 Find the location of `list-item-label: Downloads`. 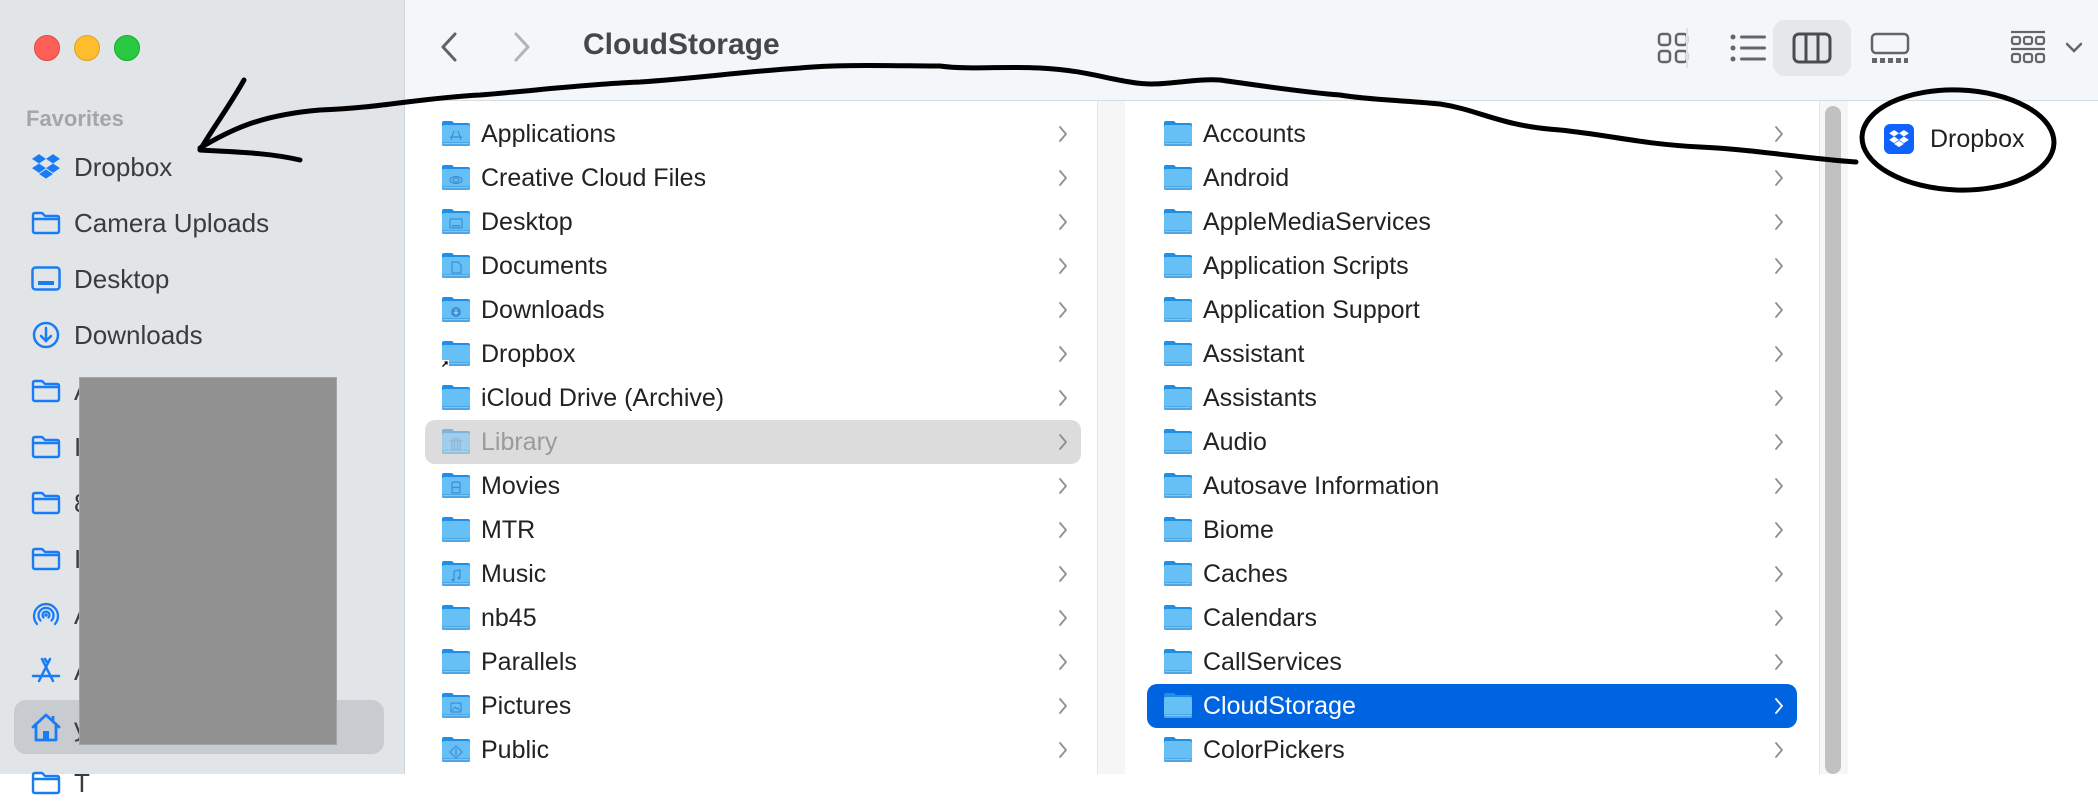

list-item-label: Downloads is located at coordinates (543, 309).